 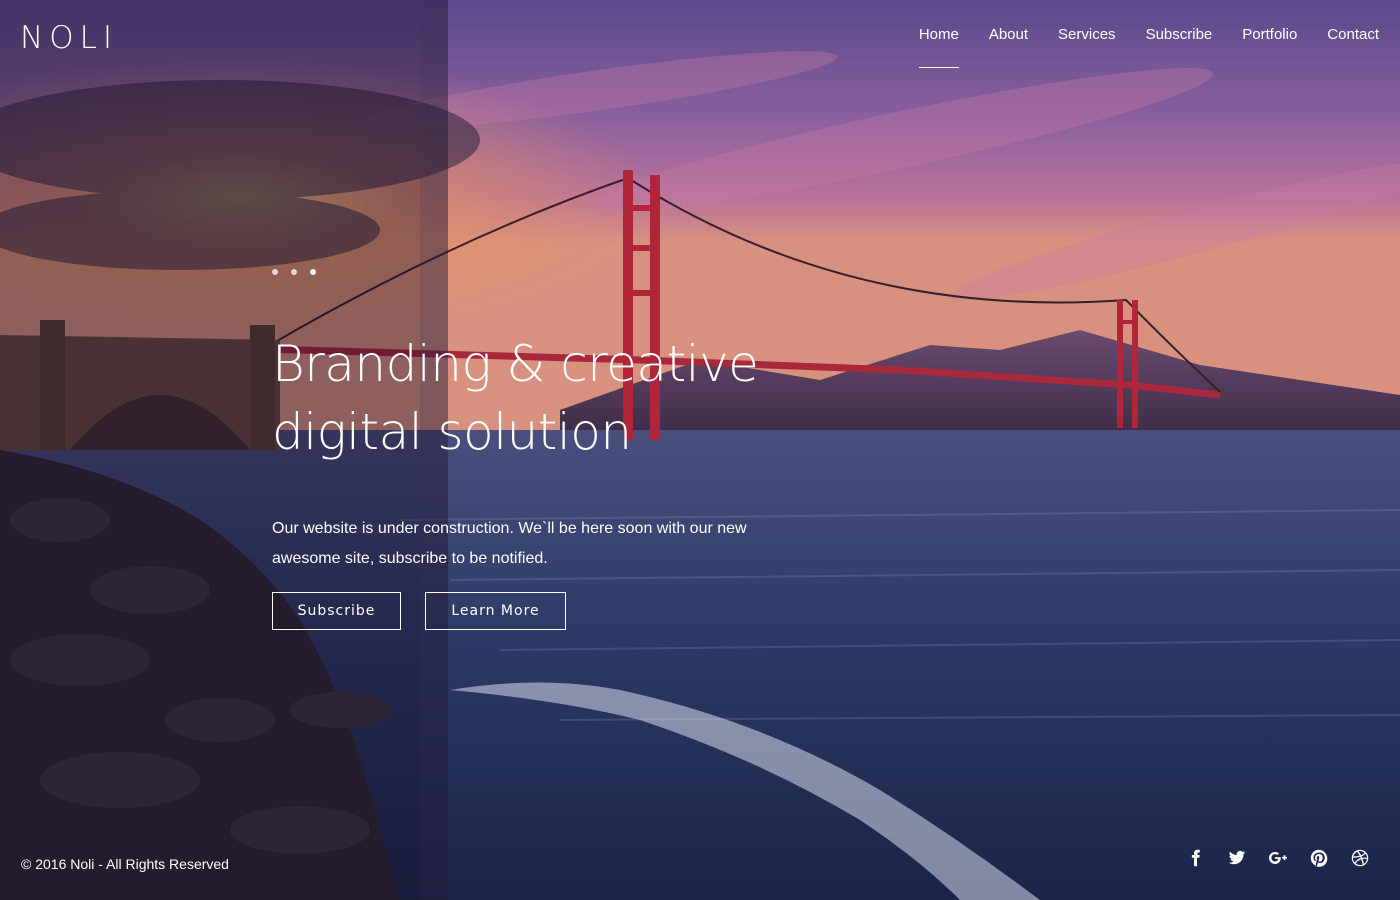 What do you see at coordinates (336, 611) in the screenshot?
I see `subscribe-button: Subscribe` at bounding box center [336, 611].